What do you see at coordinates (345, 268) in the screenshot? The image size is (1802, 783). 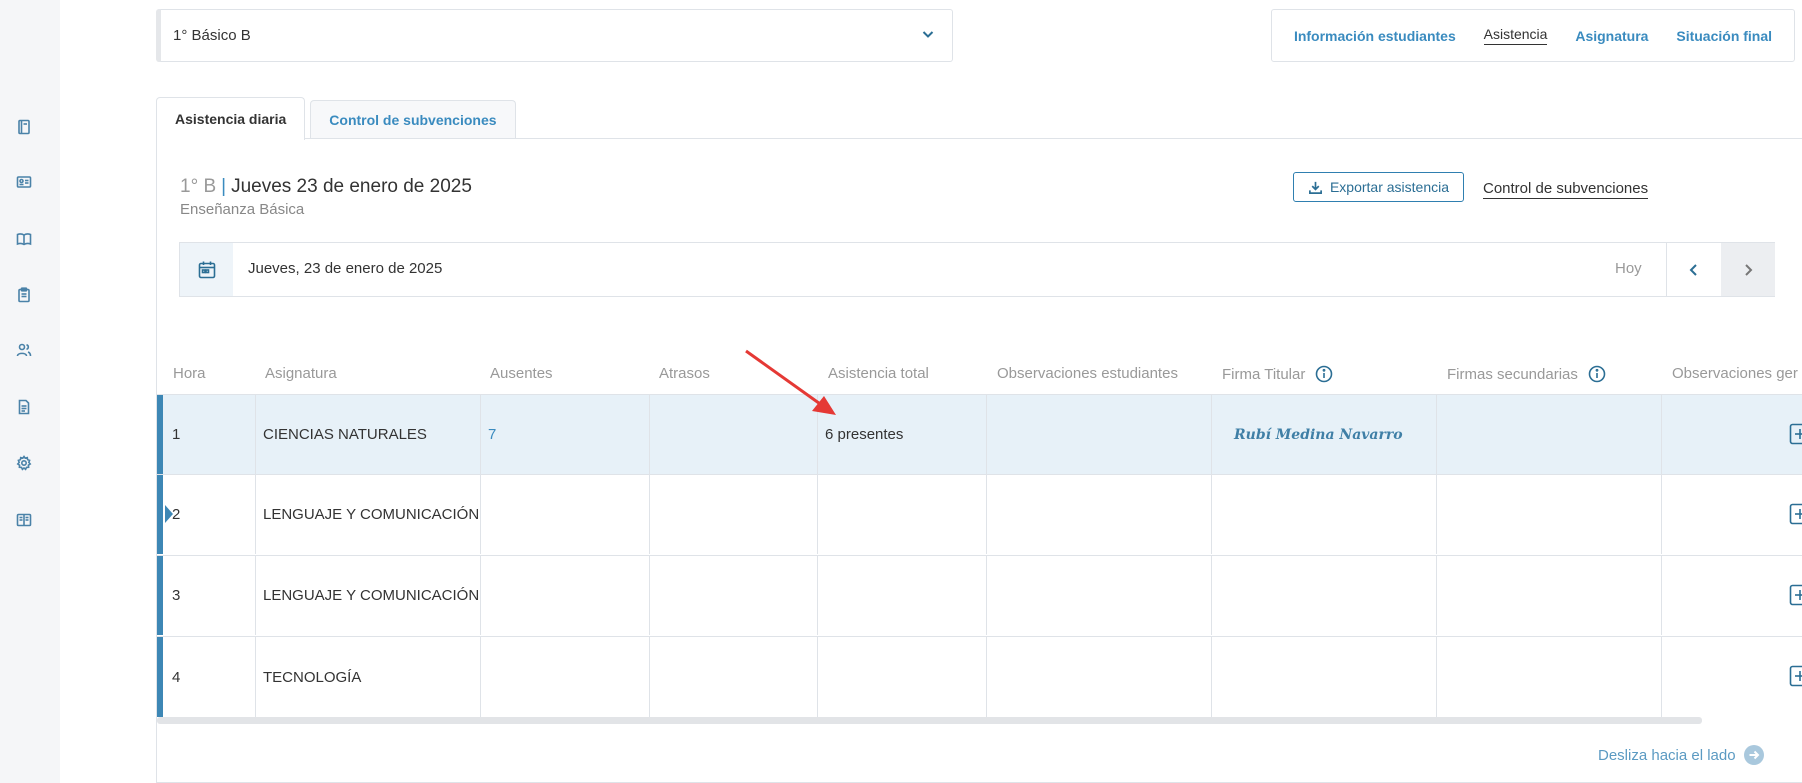 I see `selected-date: Jueves, 23 de enero de 2025` at bounding box center [345, 268].